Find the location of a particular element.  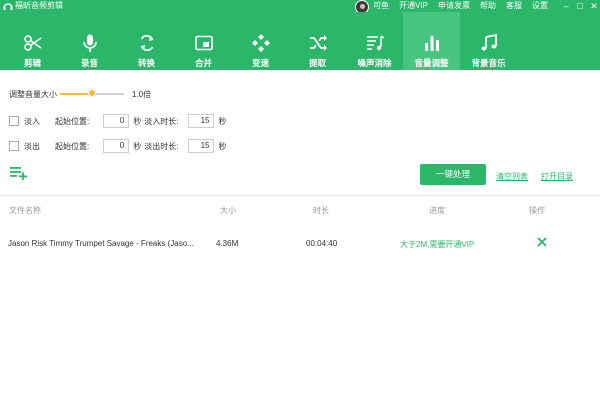

fade-in-label: 淡入 is located at coordinates (32, 121).